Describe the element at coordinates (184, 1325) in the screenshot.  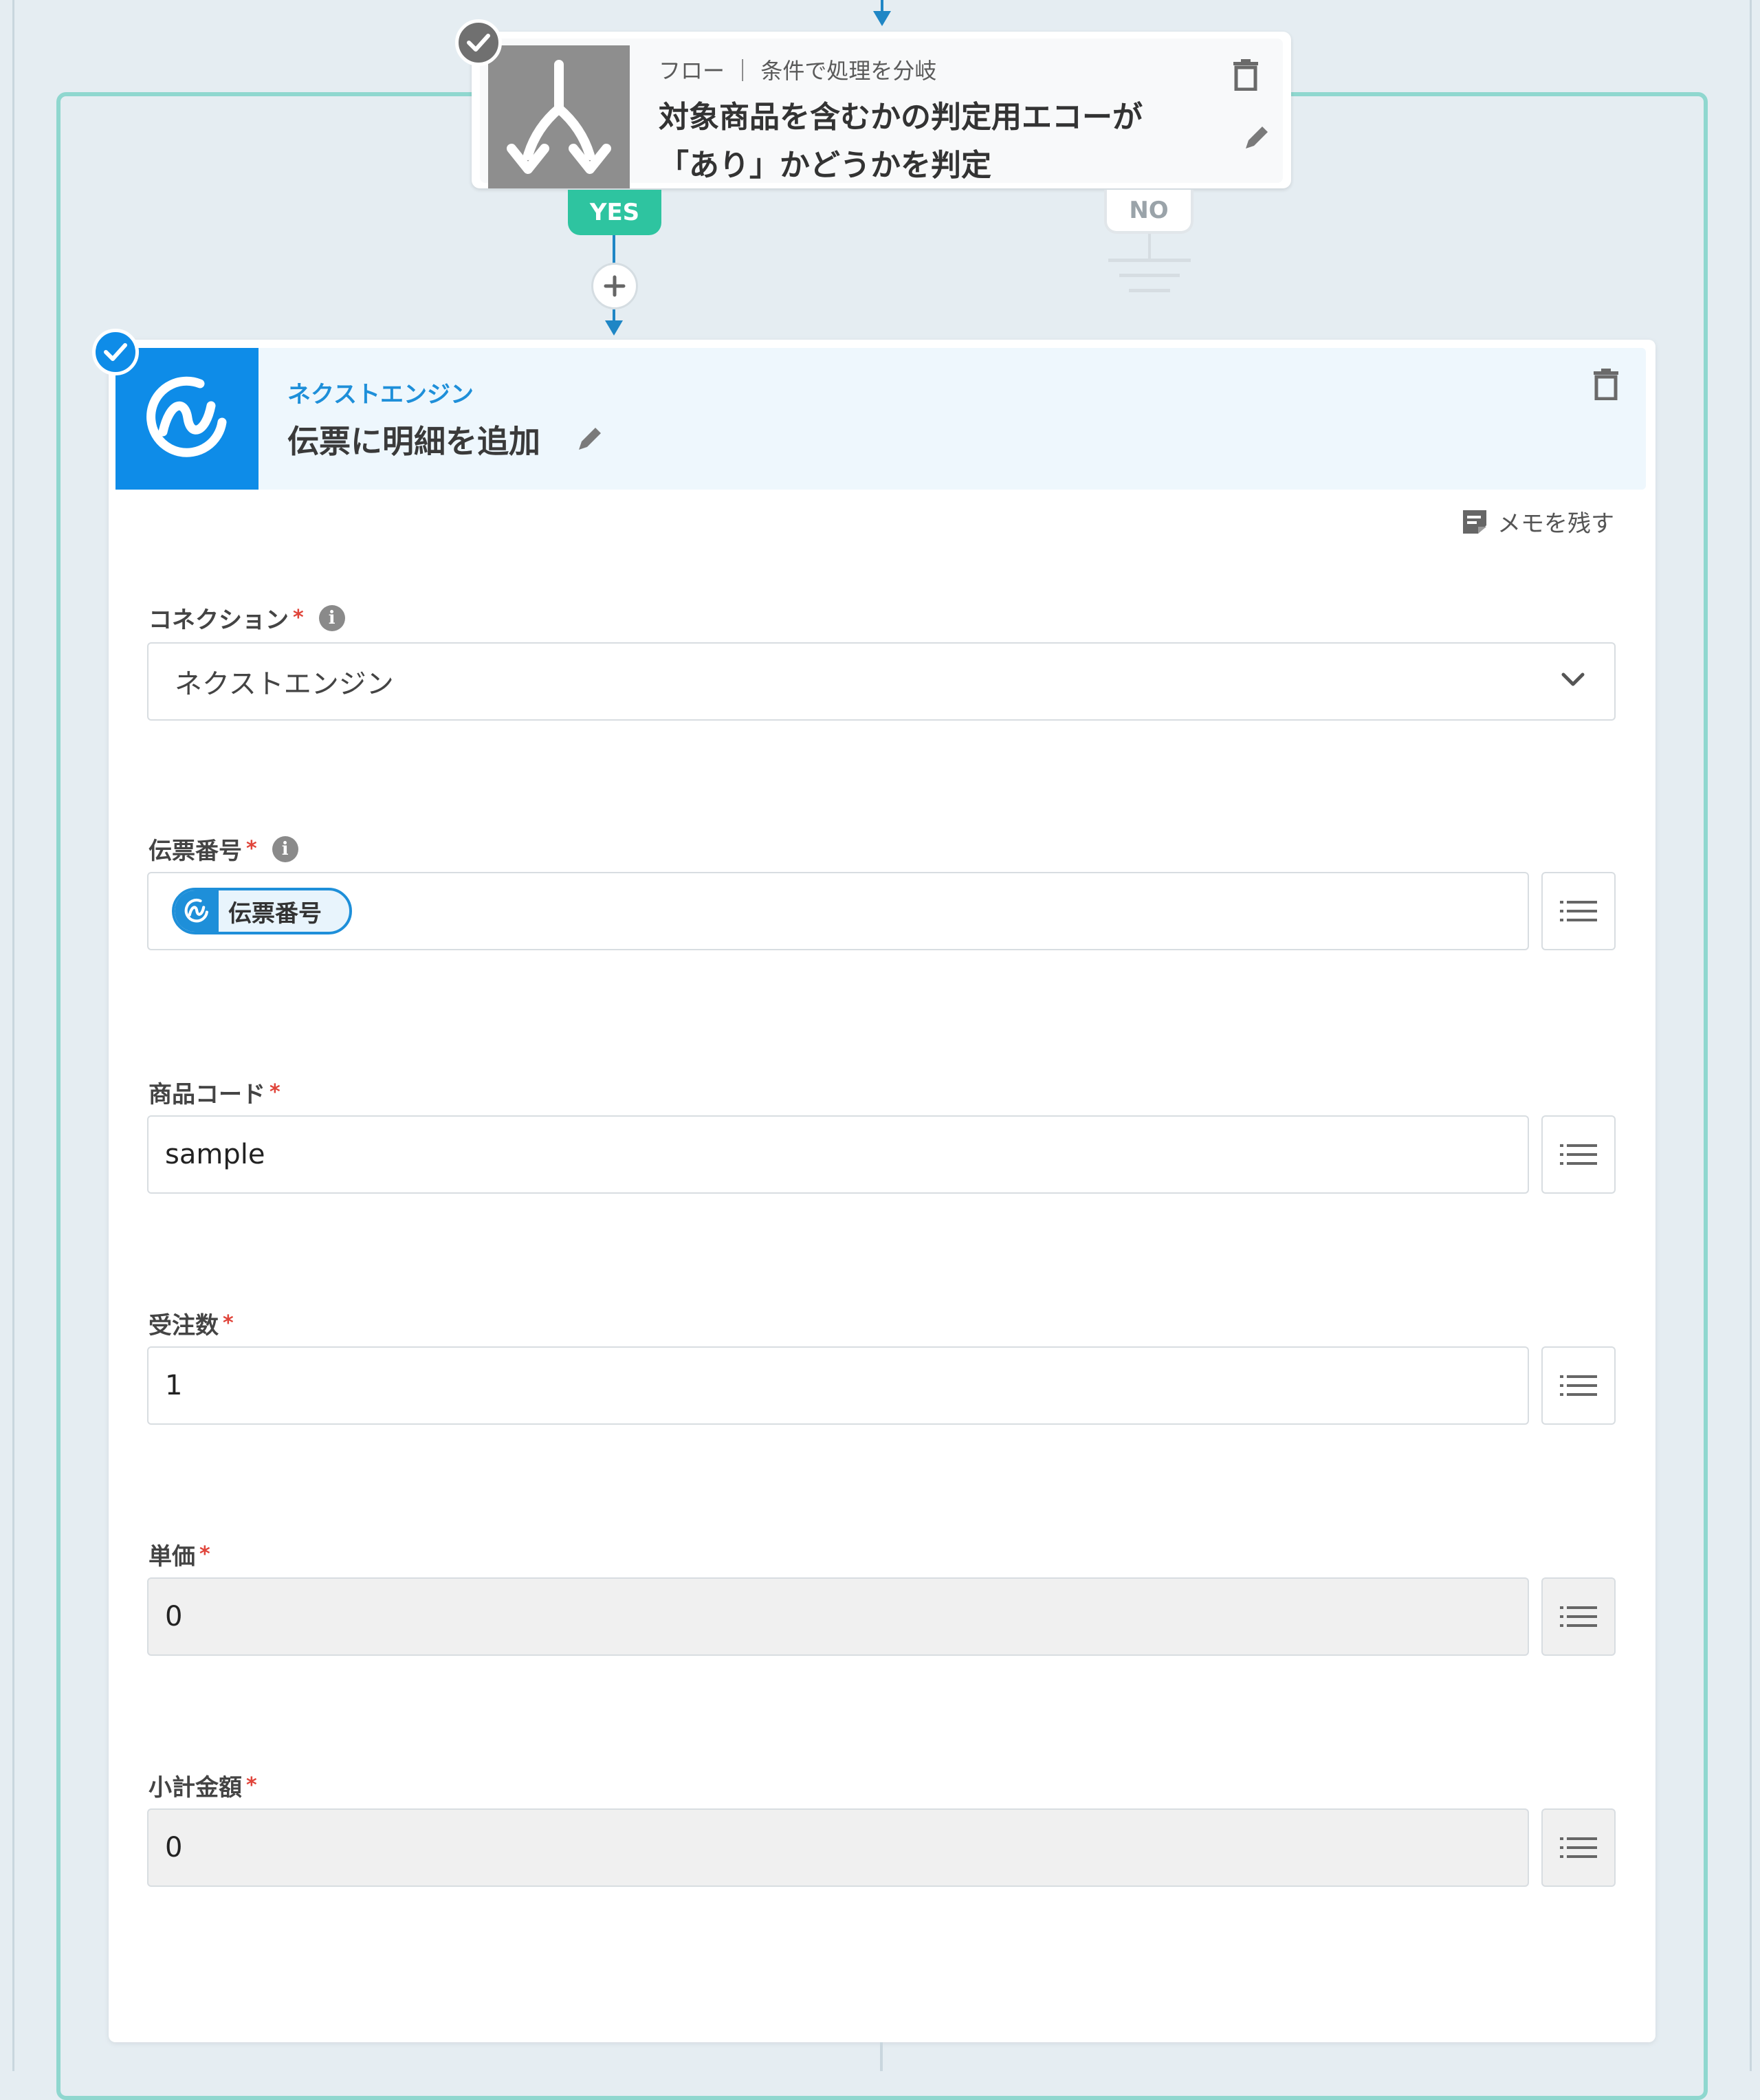
I see `order-quantity-label-text: 受注数` at that location.